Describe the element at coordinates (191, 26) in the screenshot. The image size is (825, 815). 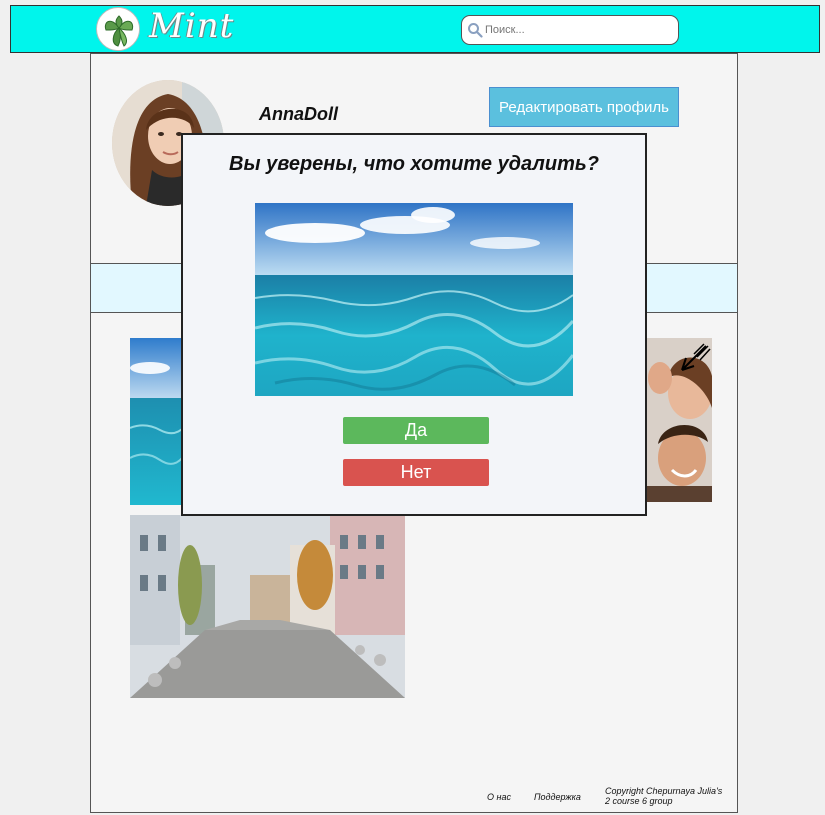
I see `logo-text: Mint` at that location.